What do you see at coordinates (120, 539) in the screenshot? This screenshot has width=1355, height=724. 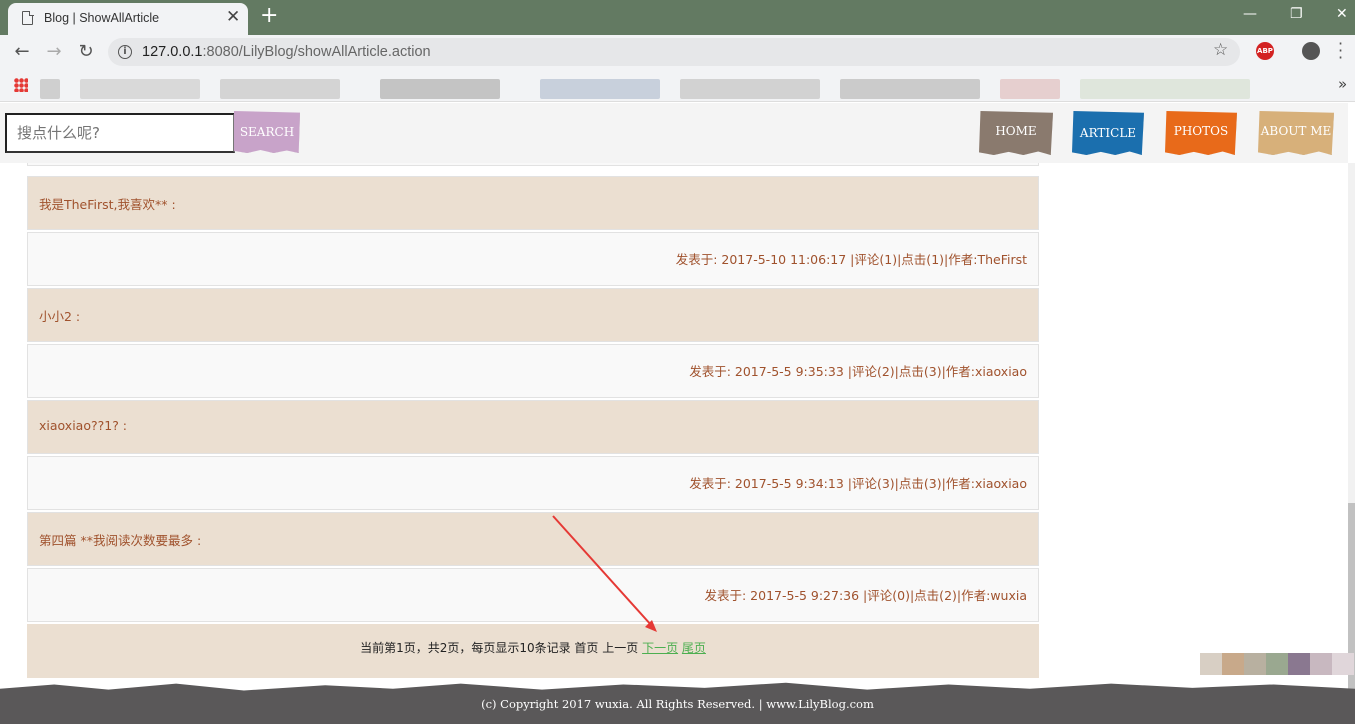 I see `article-title: 第四篇 **我阅读次数要最多 :` at bounding box center [120, 539].